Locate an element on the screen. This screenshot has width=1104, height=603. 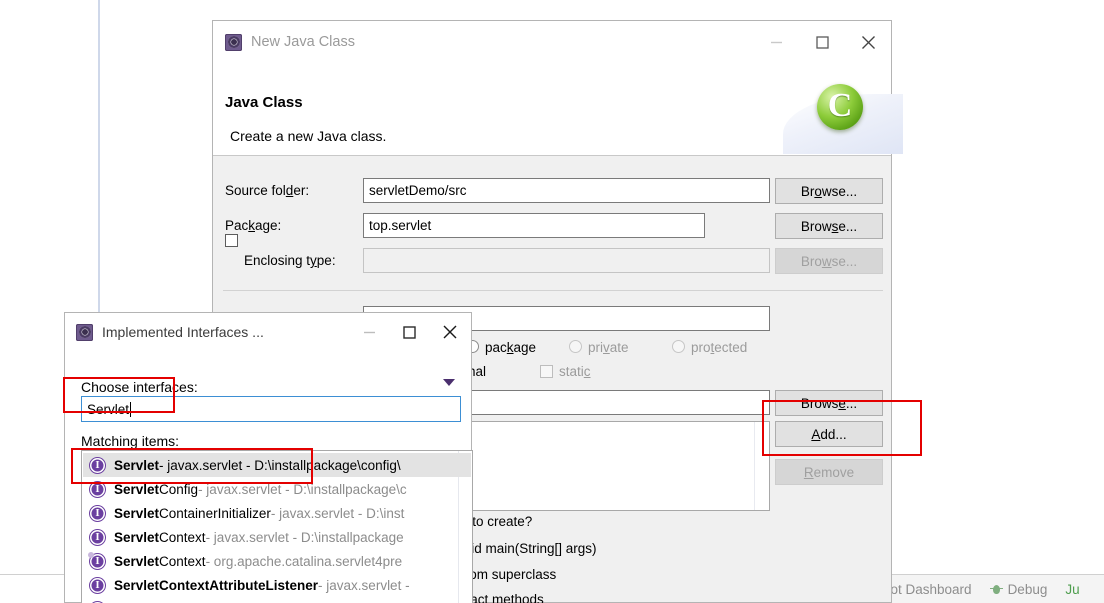
perspective-label: Ju is located at coordinates (1072, 589).